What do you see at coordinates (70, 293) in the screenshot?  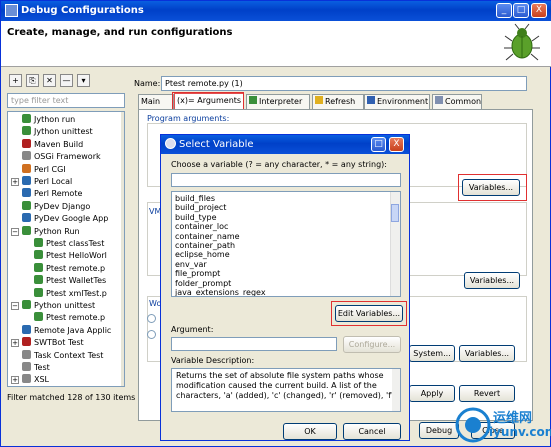 I see `tree-item: Ptest xmlTest.p` at bounding box center [70, 293].